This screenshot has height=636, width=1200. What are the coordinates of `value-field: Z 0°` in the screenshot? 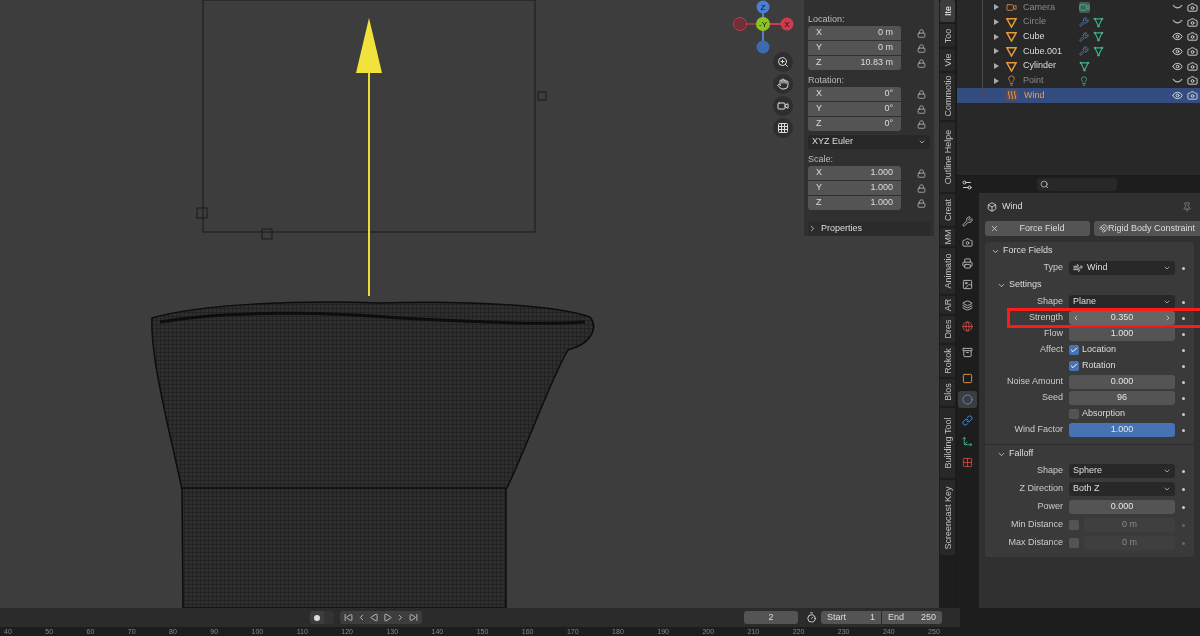 It's located at (855, 124).